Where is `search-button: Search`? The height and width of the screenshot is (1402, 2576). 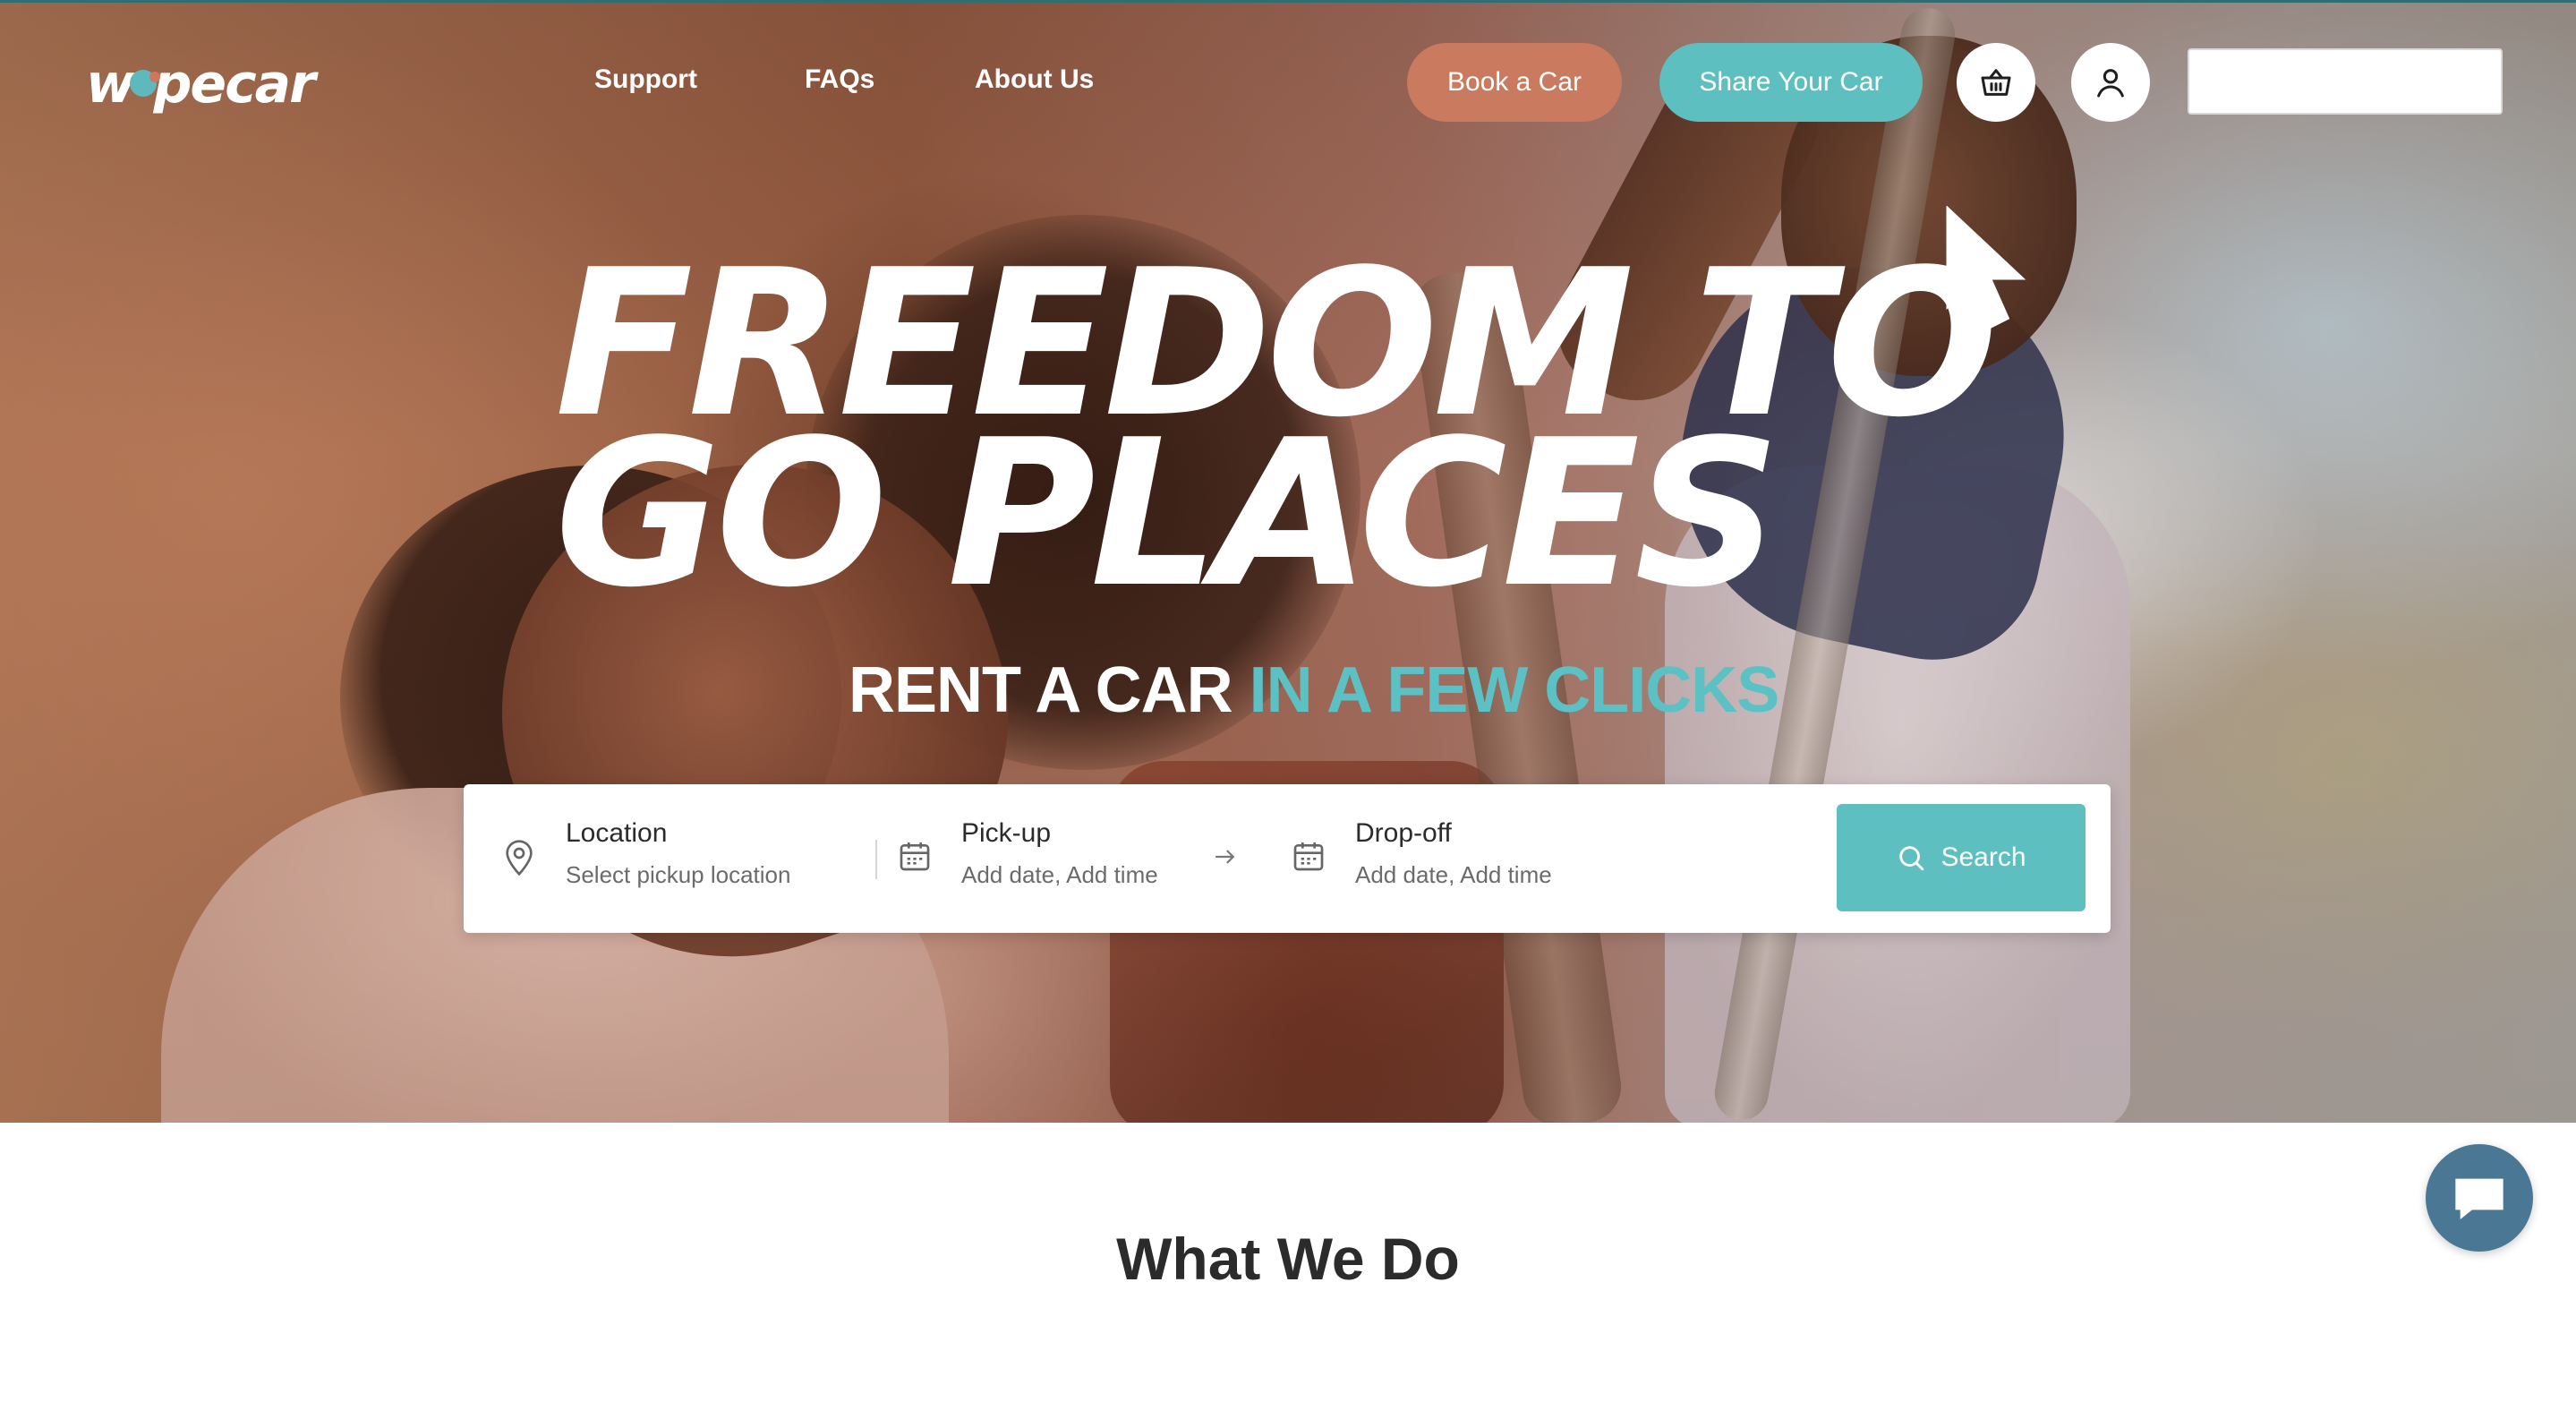 search-button: Search is located at coordinates (1961, 857).